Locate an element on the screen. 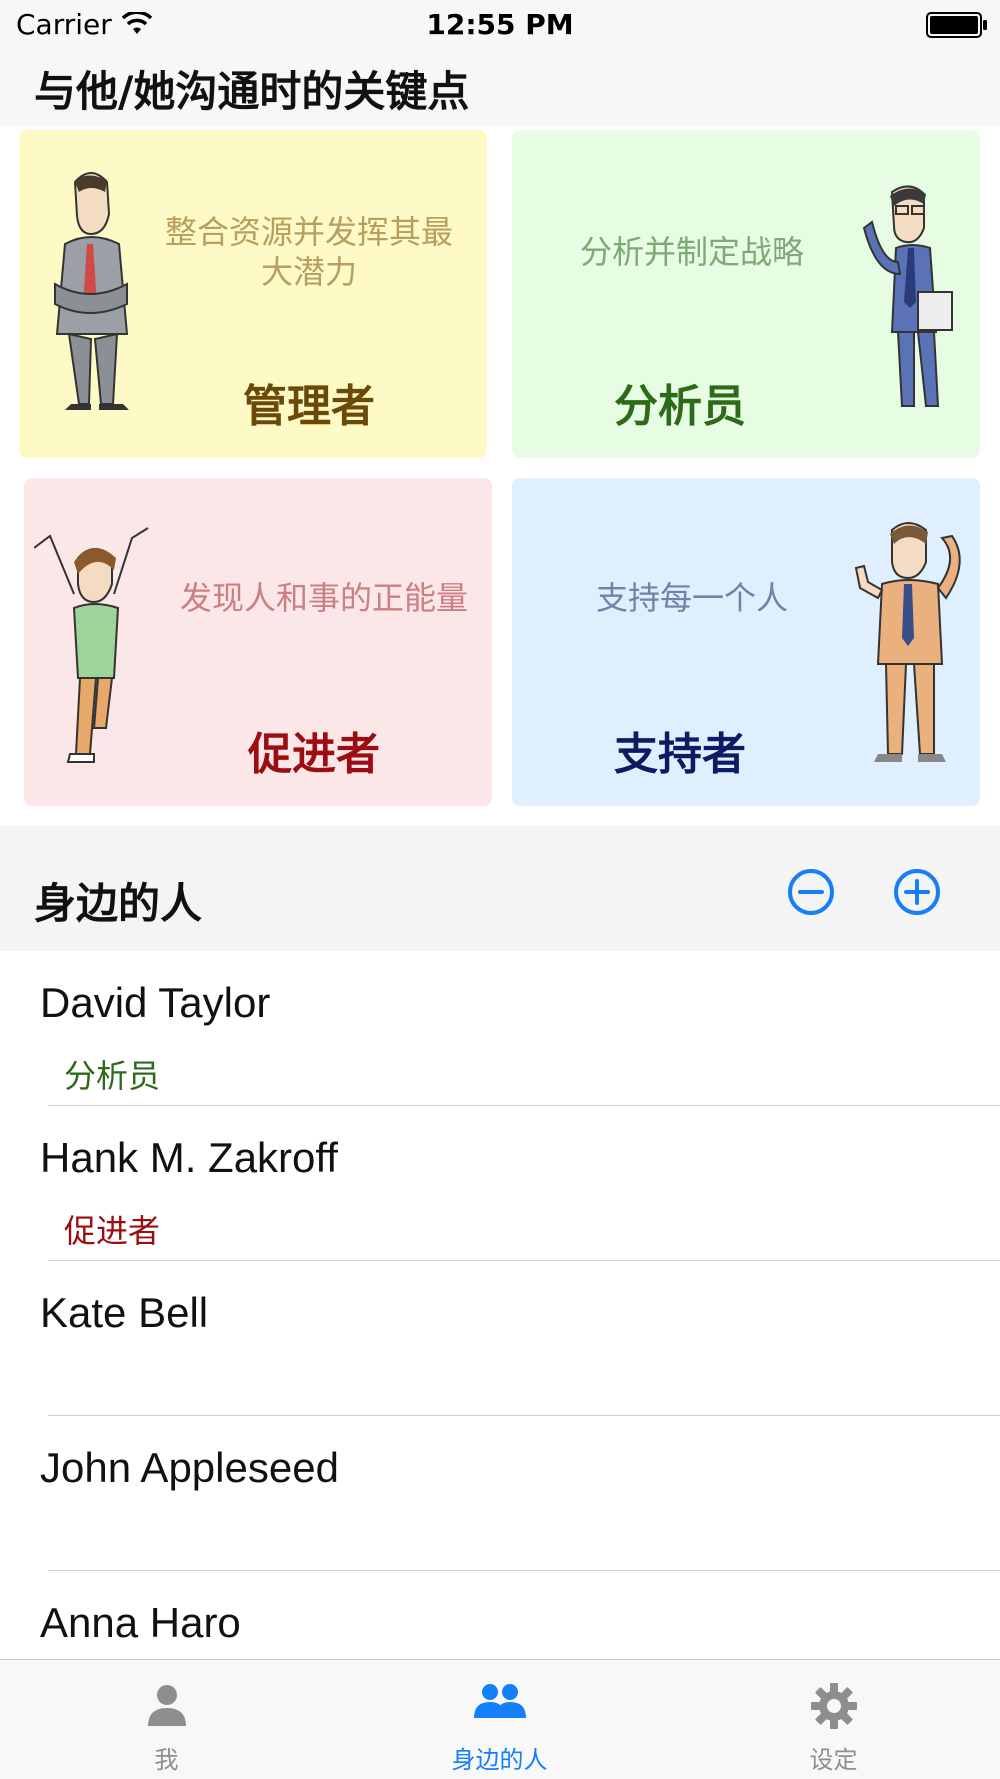 Image resolution: width=1000 pixels, height=1779 pixels. card-promoter-title: 促进者 is located at coordinates (314, 754).